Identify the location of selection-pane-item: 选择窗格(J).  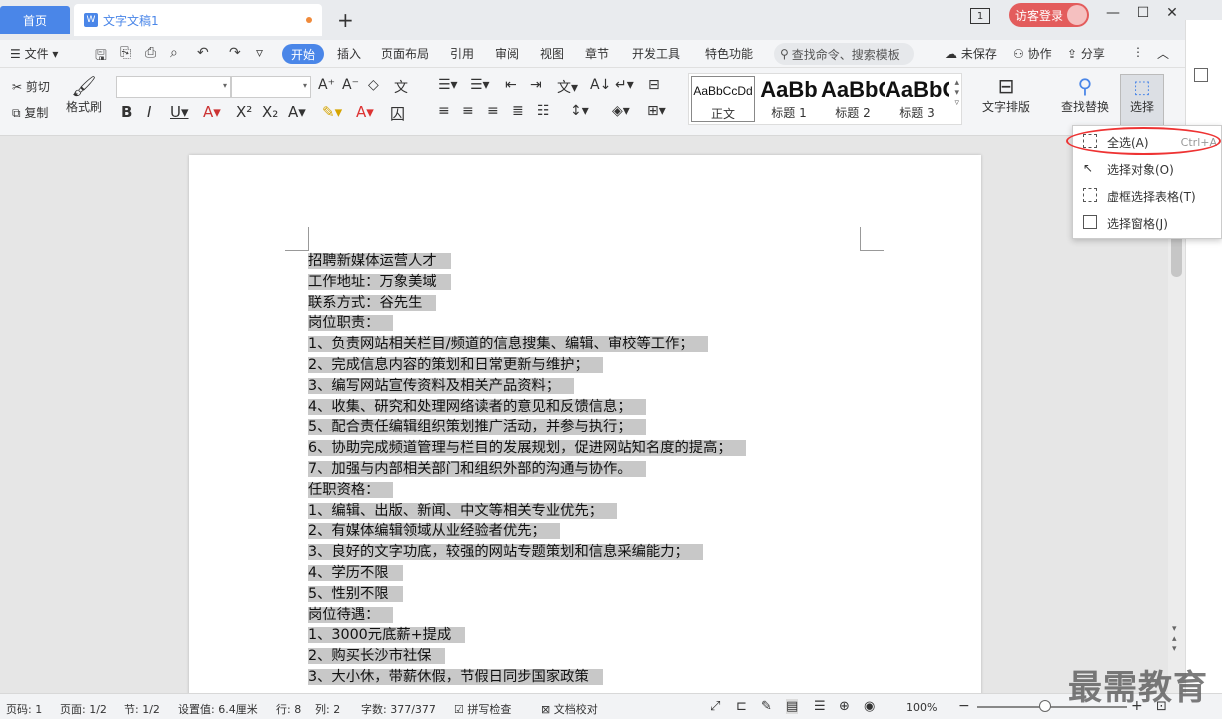
(1147, 223).